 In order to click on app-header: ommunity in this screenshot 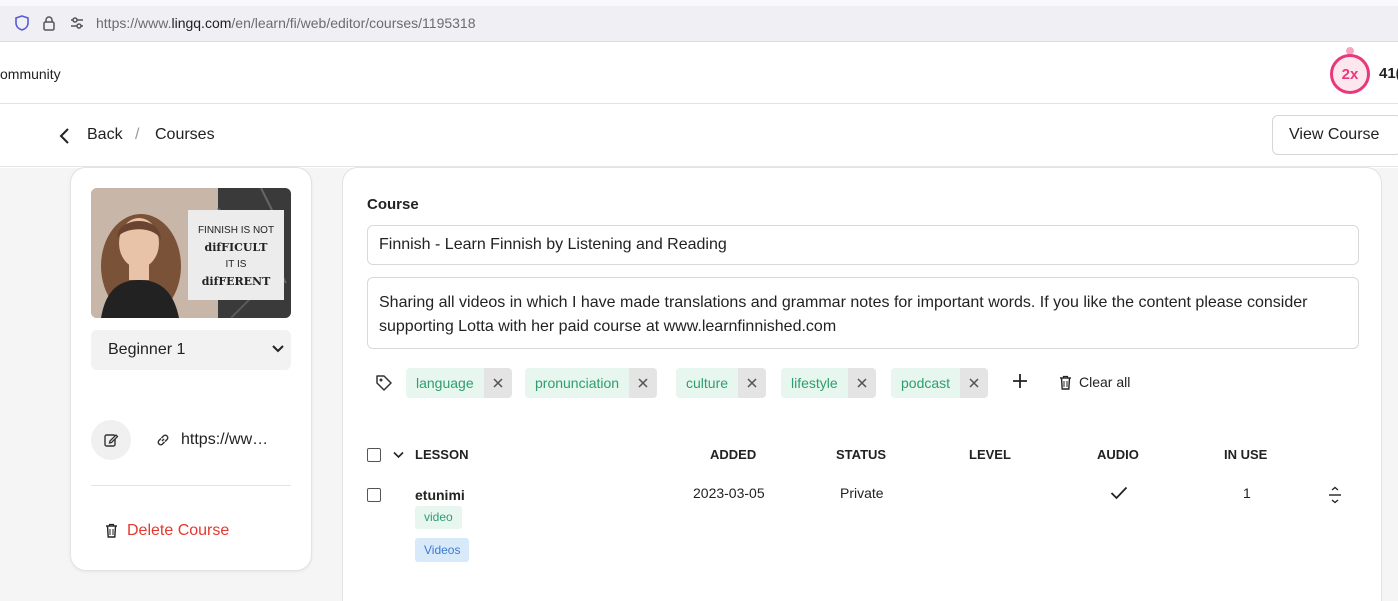, I will do `click(699, 73)`.